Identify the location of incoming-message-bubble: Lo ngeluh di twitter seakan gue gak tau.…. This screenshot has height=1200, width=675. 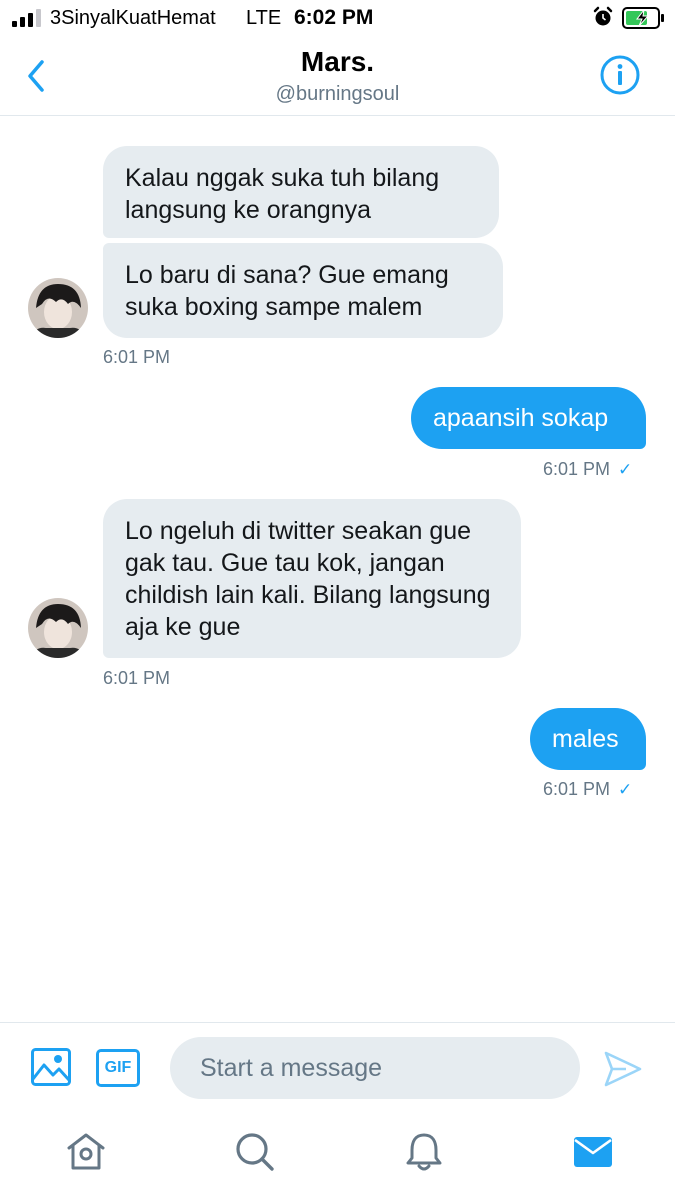
(312, 578).